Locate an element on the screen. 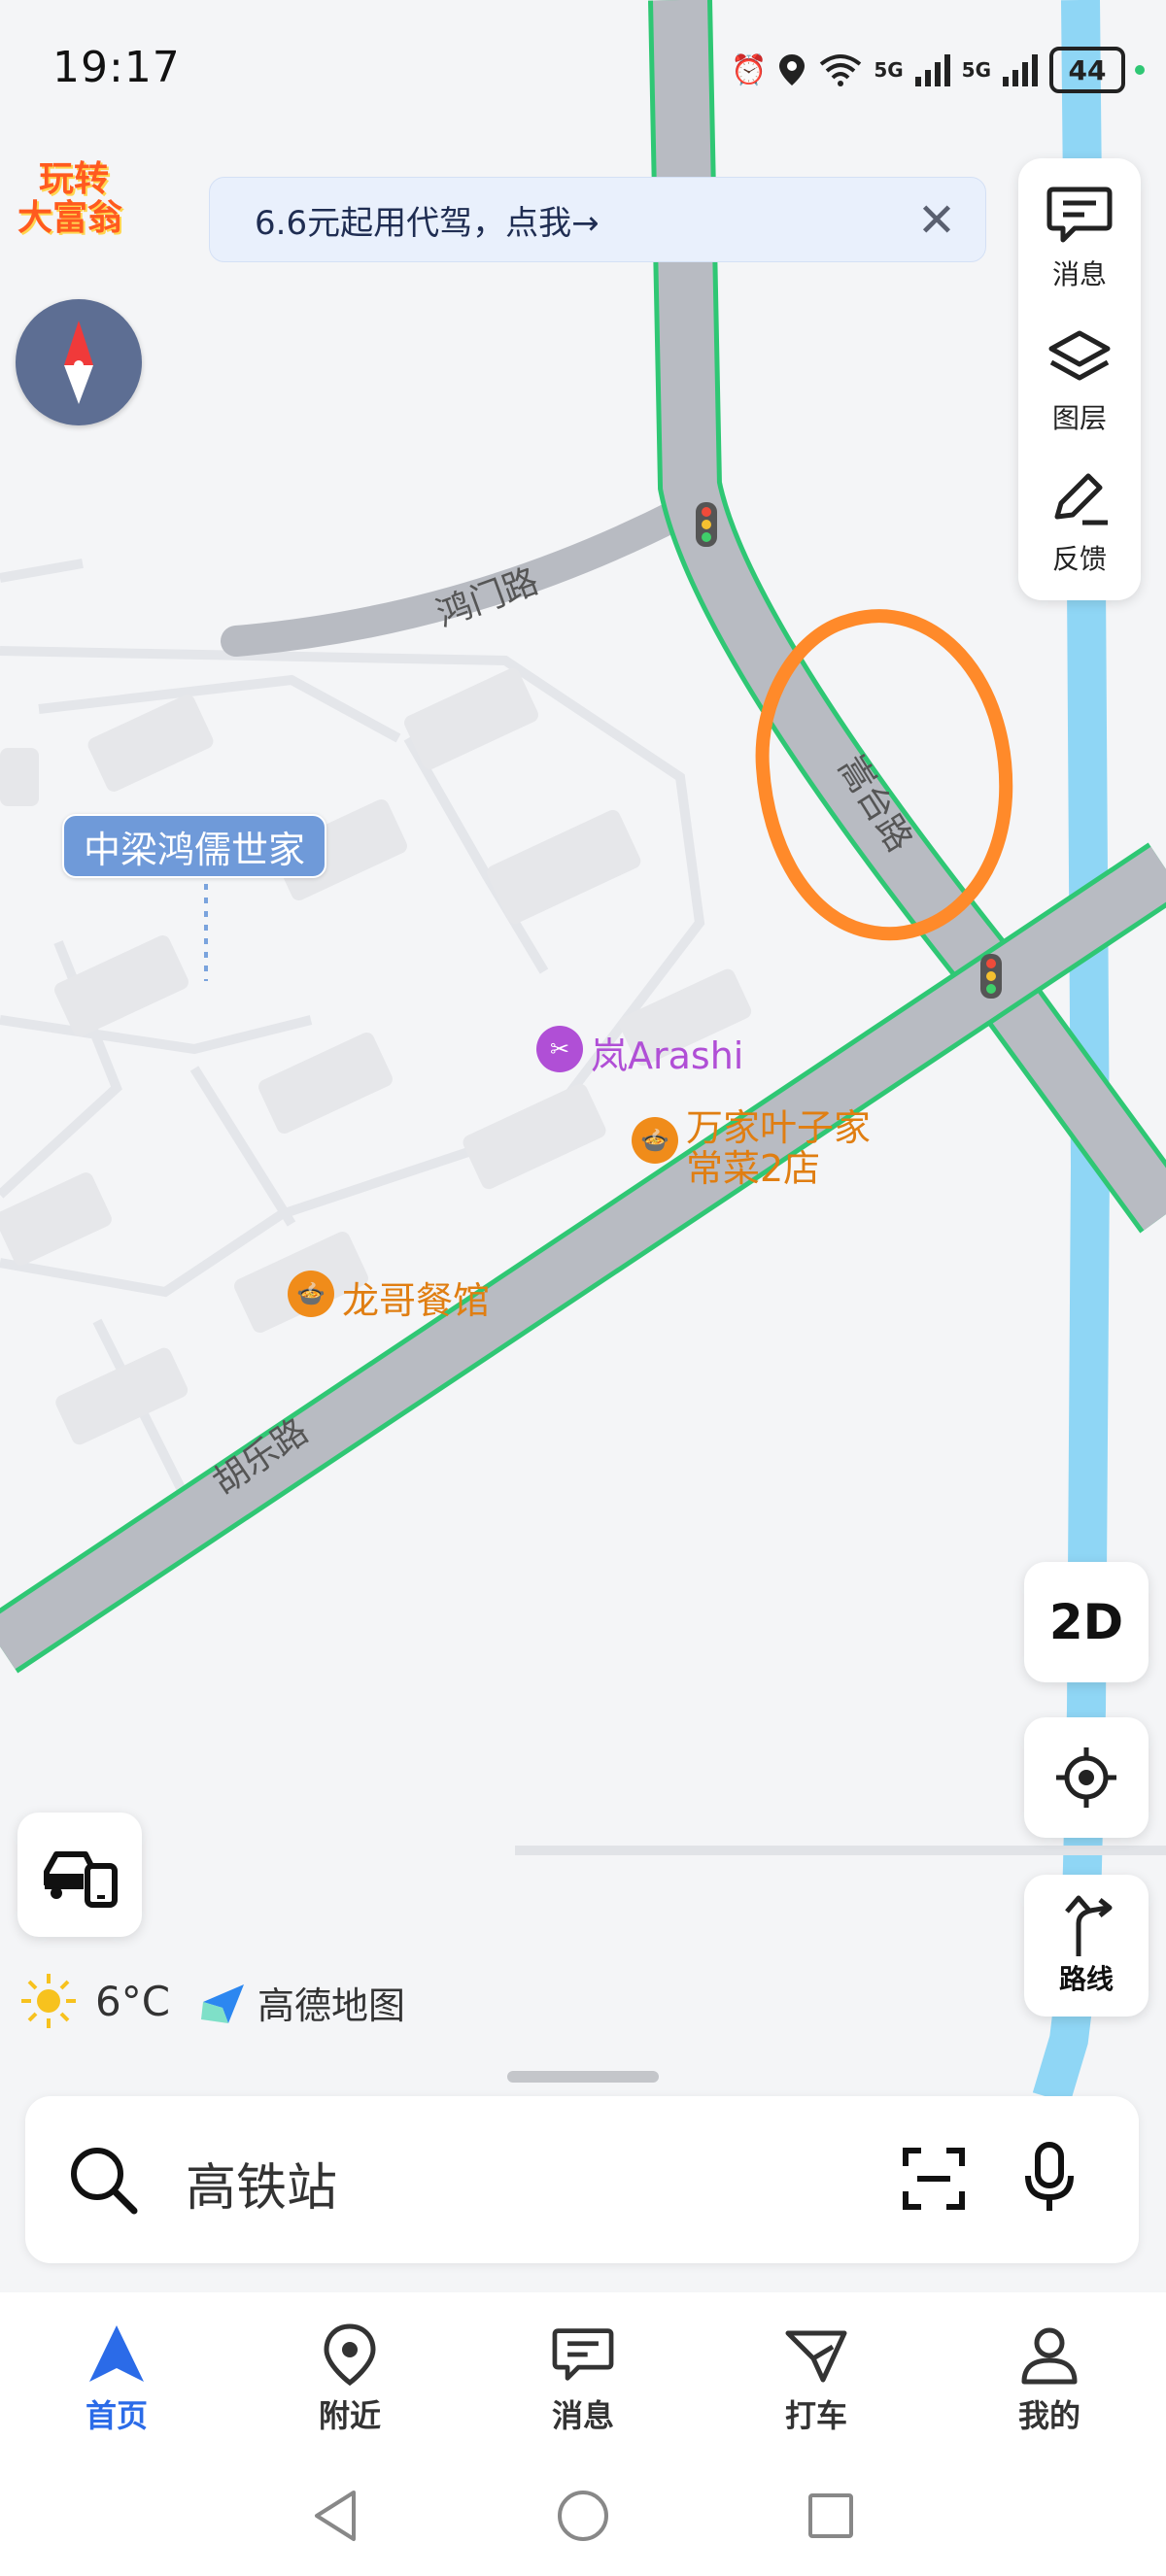 Image resolution: width=1166 pixels, height=2576 pixels. battery-indicator: 44 is located at coordinates (1087, 70).